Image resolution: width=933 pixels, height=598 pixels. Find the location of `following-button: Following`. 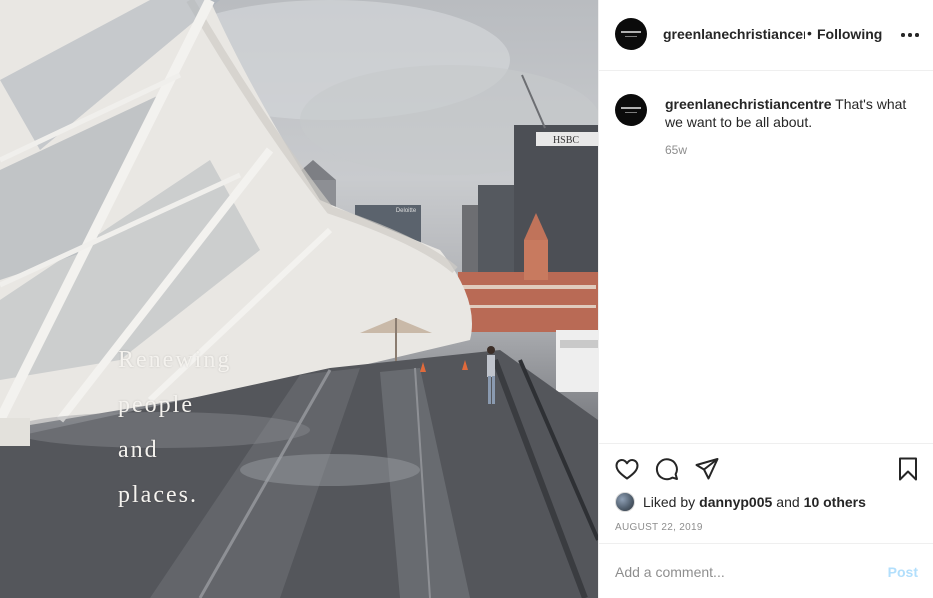

following-button: Following is located at coordinates (849, 34).